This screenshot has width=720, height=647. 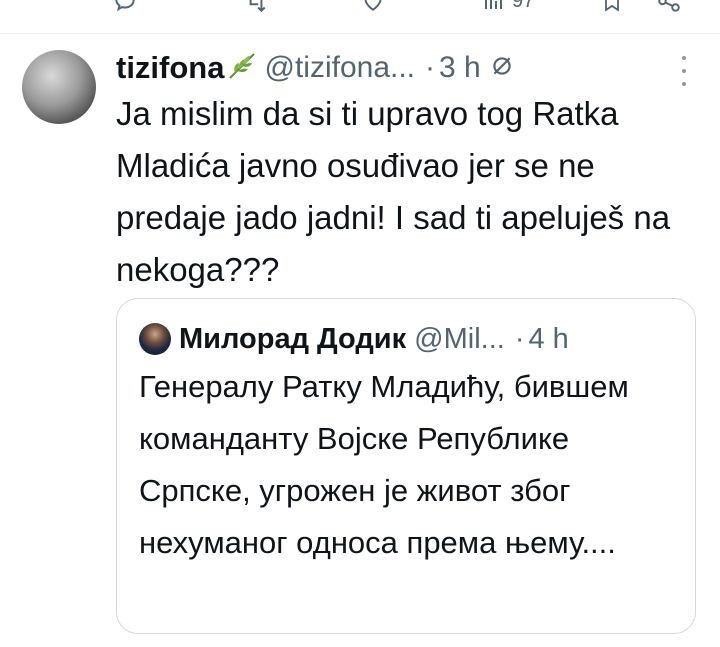 I want to click on bookmark-icon, so click(x=612, y=6).